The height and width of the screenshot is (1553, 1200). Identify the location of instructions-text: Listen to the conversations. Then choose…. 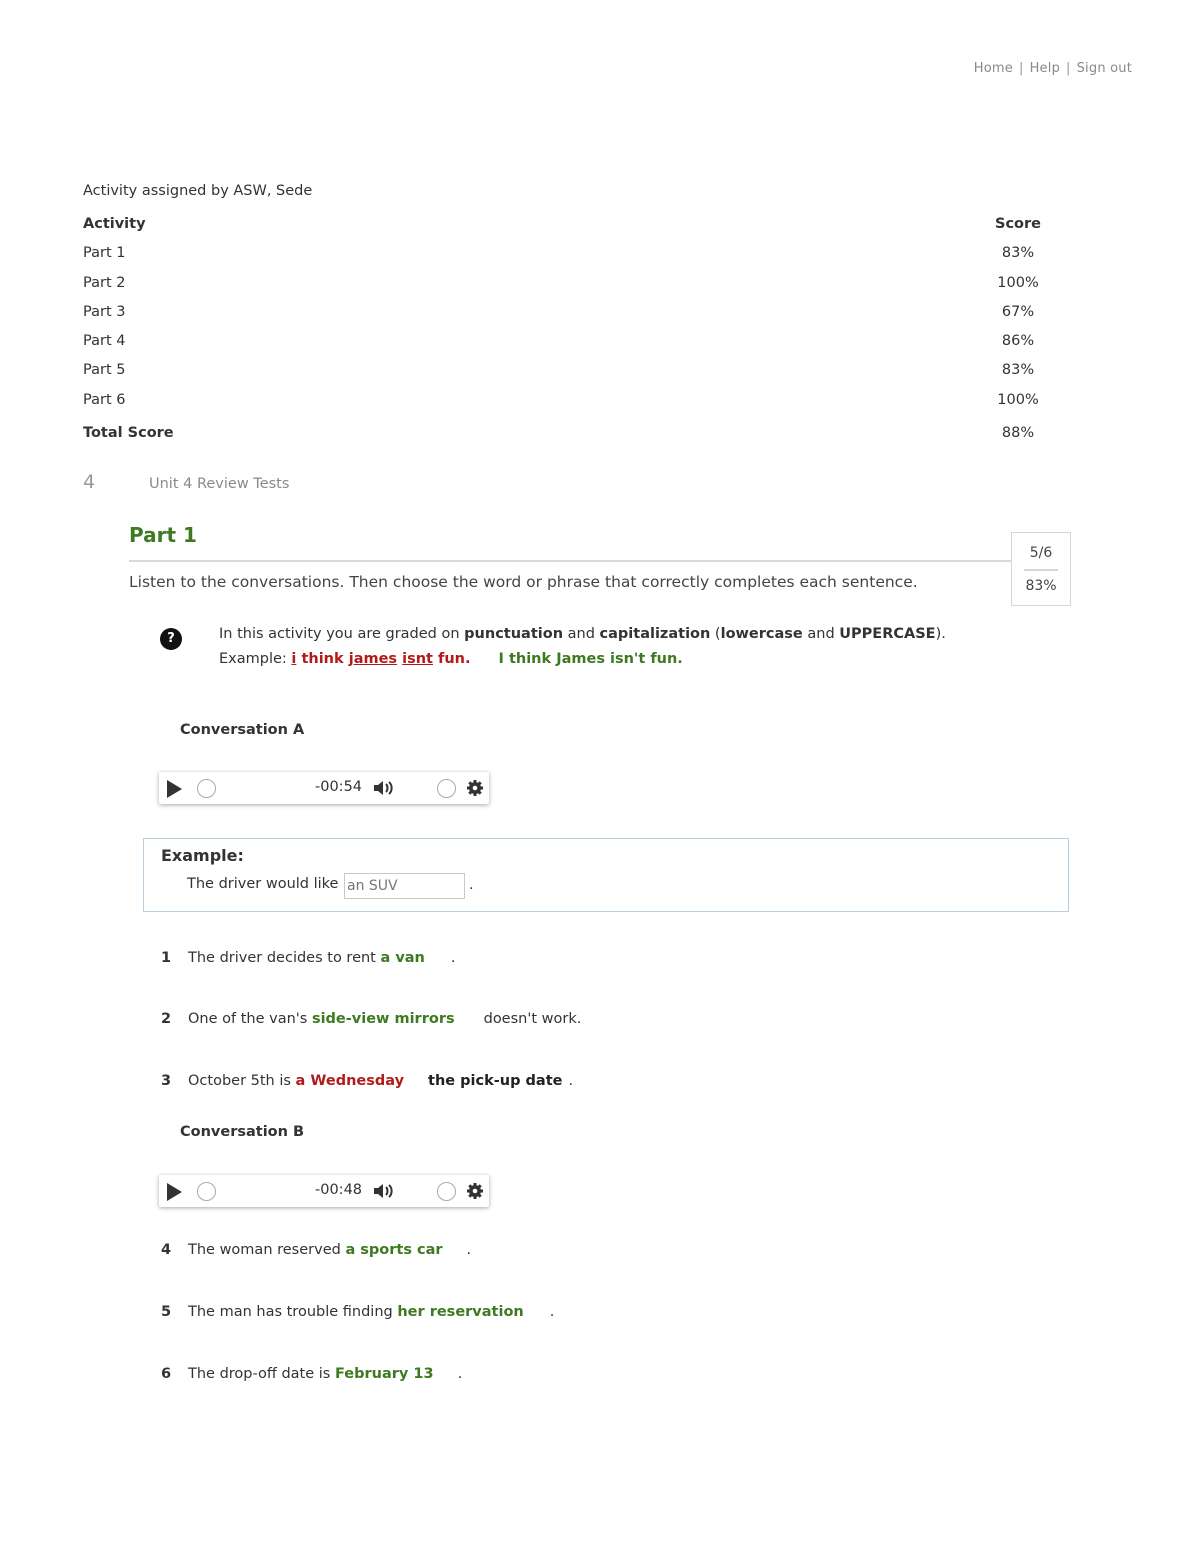
(523, 582).